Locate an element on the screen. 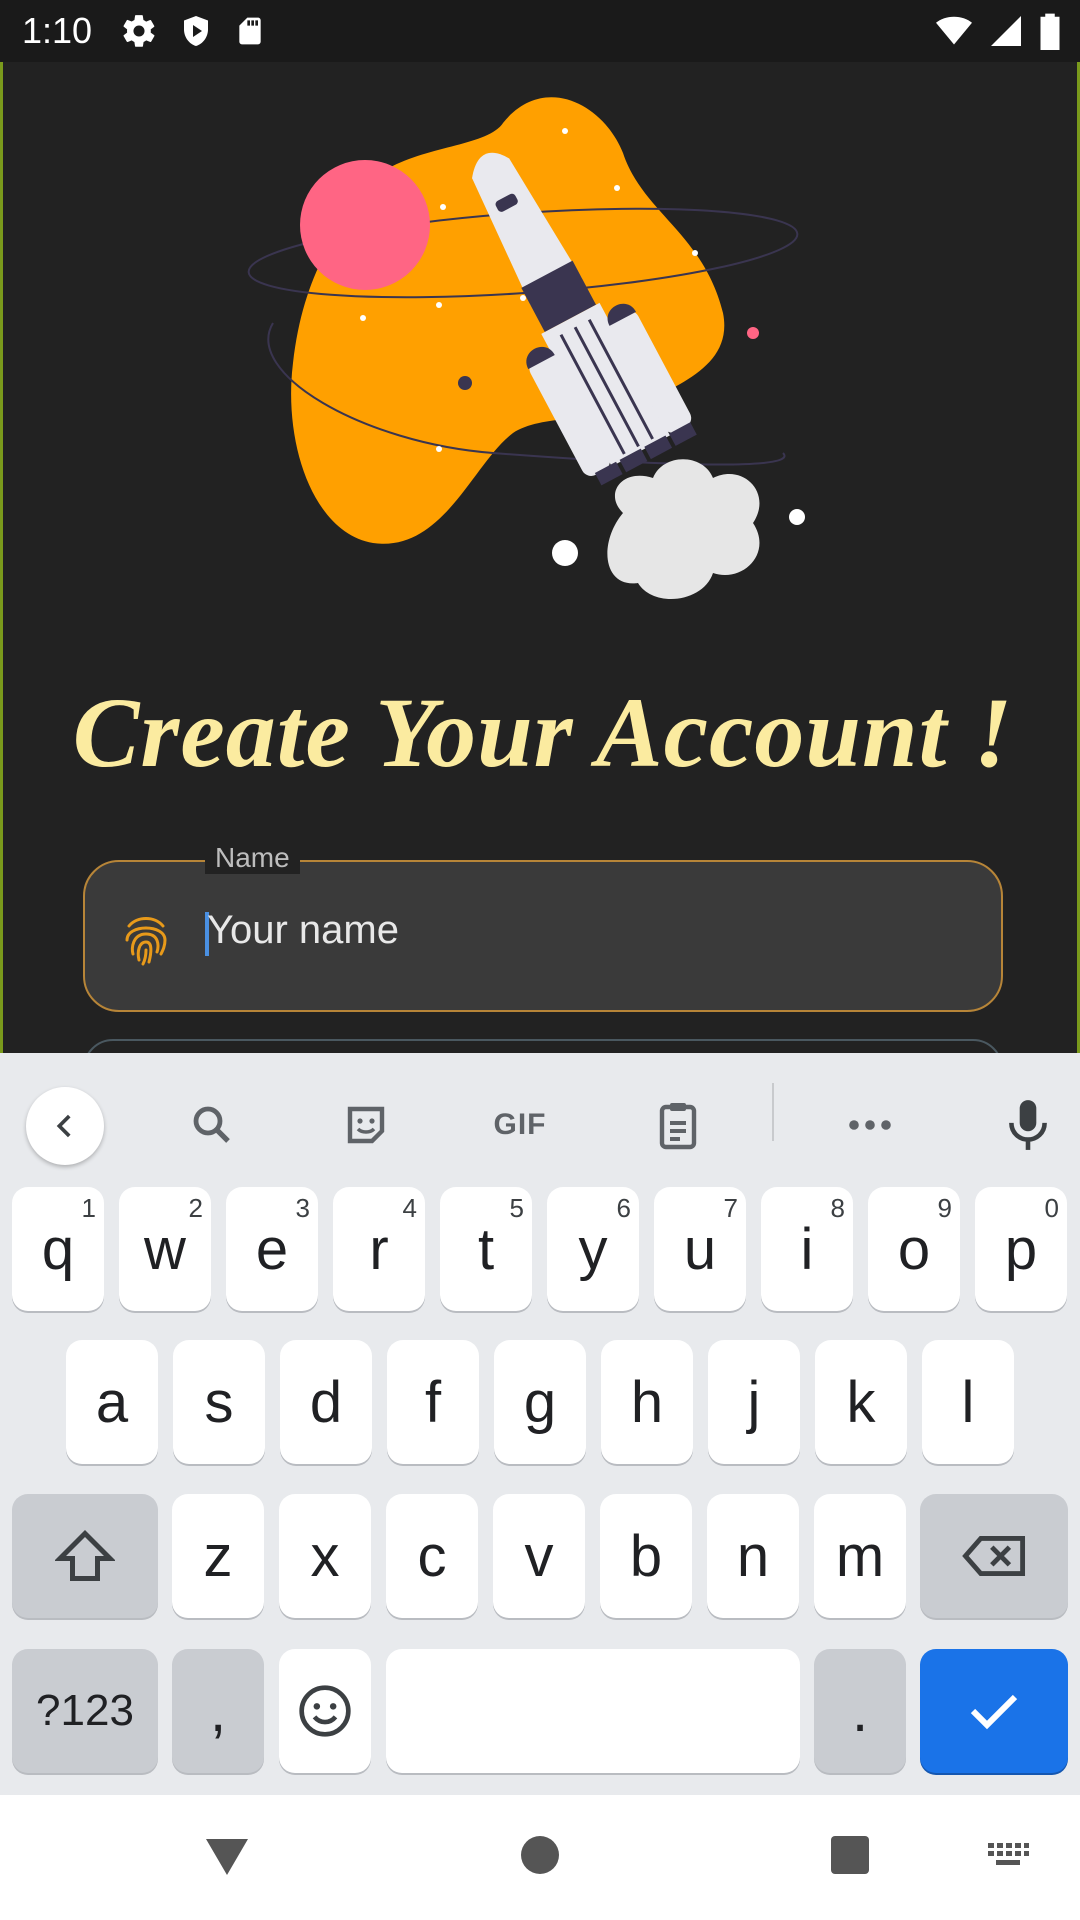  key-p: p0 is located at coordinates (1021, 1249).